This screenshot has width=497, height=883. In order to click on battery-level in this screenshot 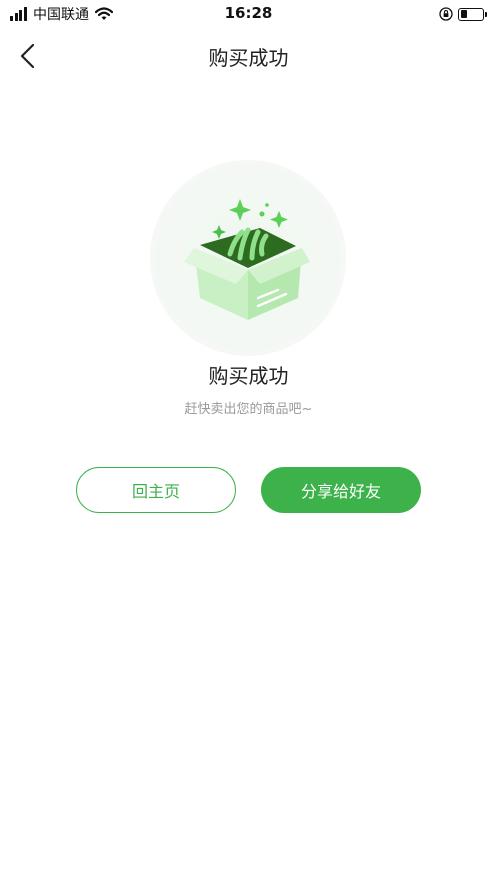, I will do `click(463, 14)`.